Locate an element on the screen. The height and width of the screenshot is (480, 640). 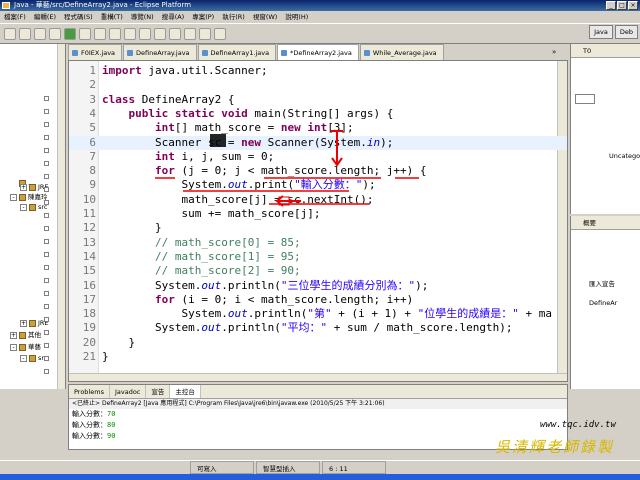
tree-item: + 其他 is located at coordinates (29, 335).